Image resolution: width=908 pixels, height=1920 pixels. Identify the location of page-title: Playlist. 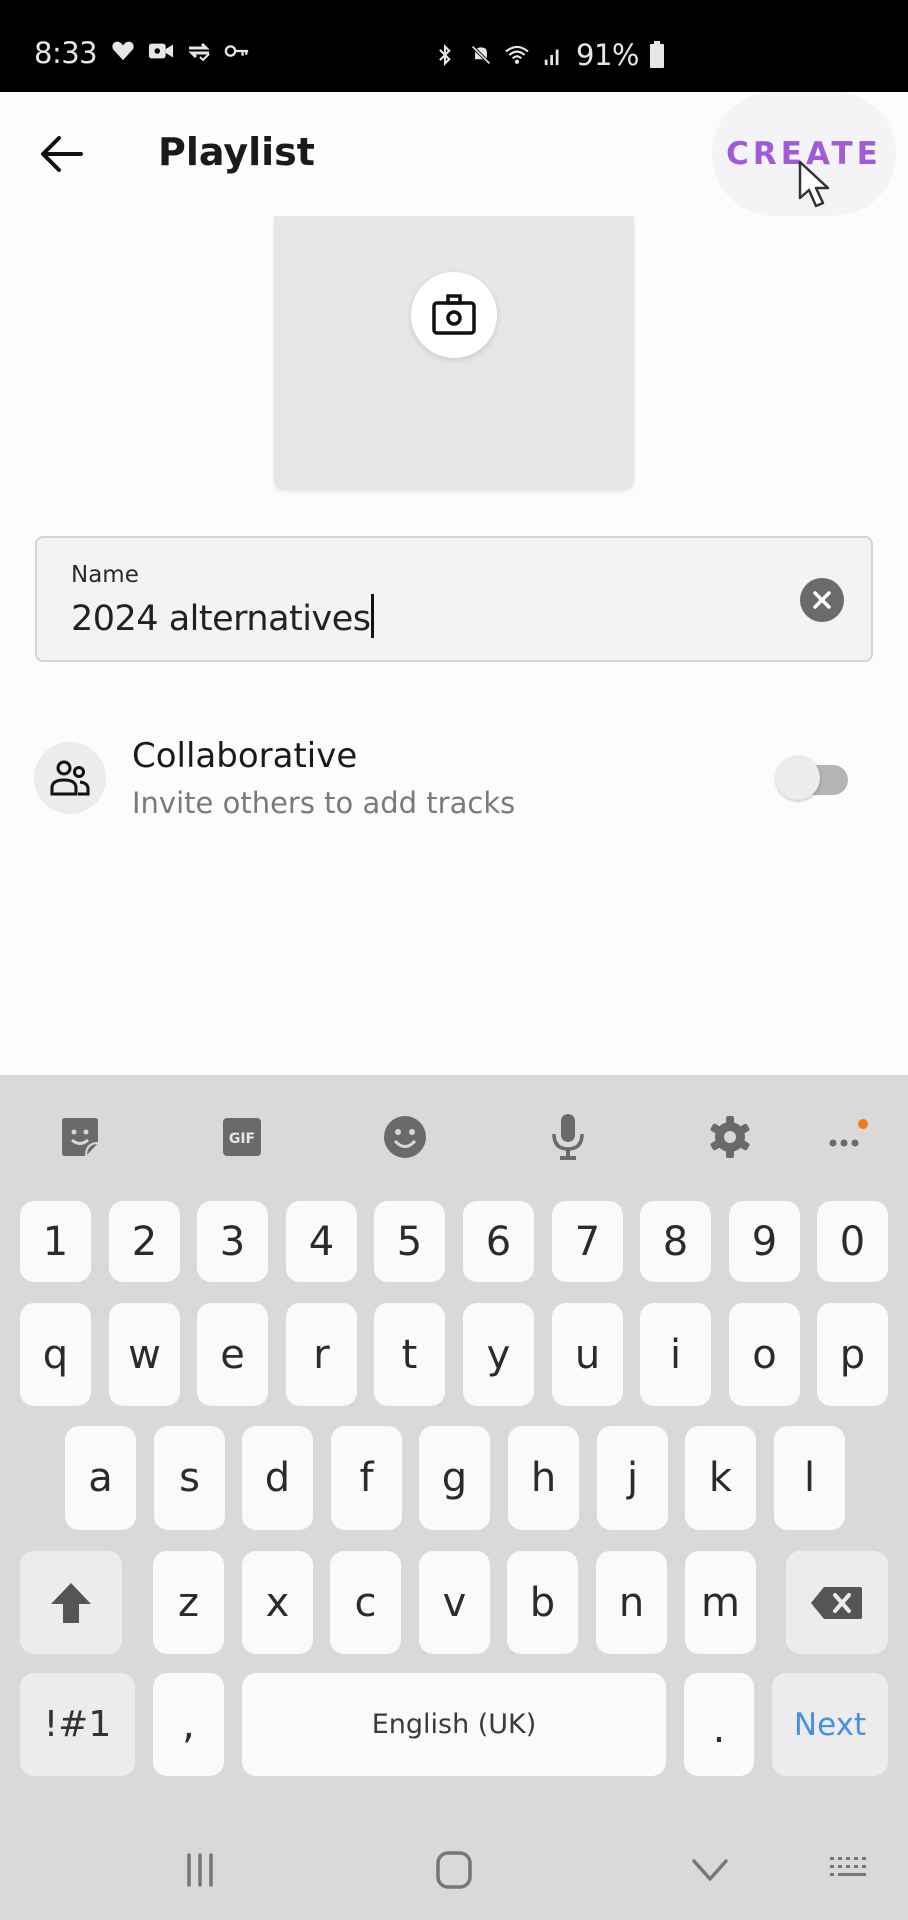
(236, 152).